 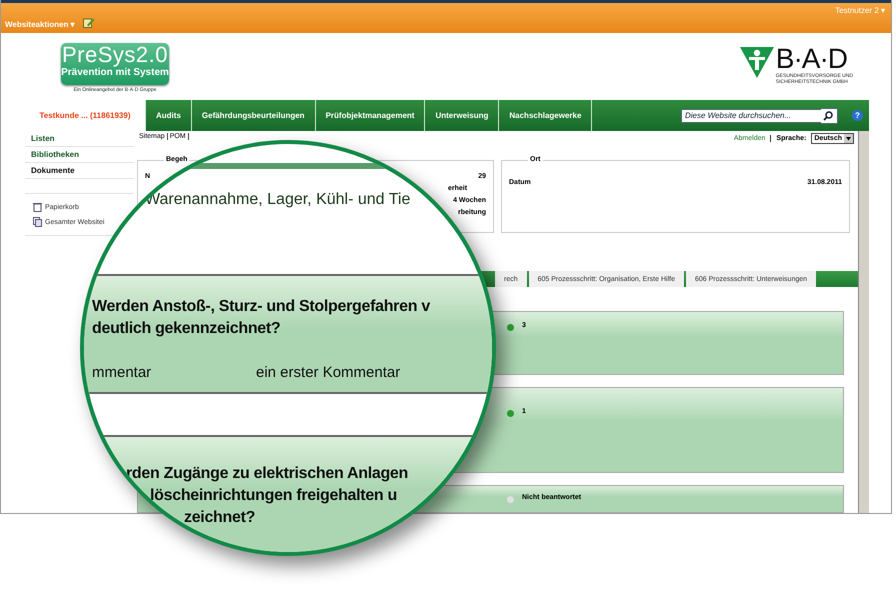 What do you see at coordinates (848, 138) in the screenshot?
I see `dropdown-arrow-icon` at bounding box center [848, 138].